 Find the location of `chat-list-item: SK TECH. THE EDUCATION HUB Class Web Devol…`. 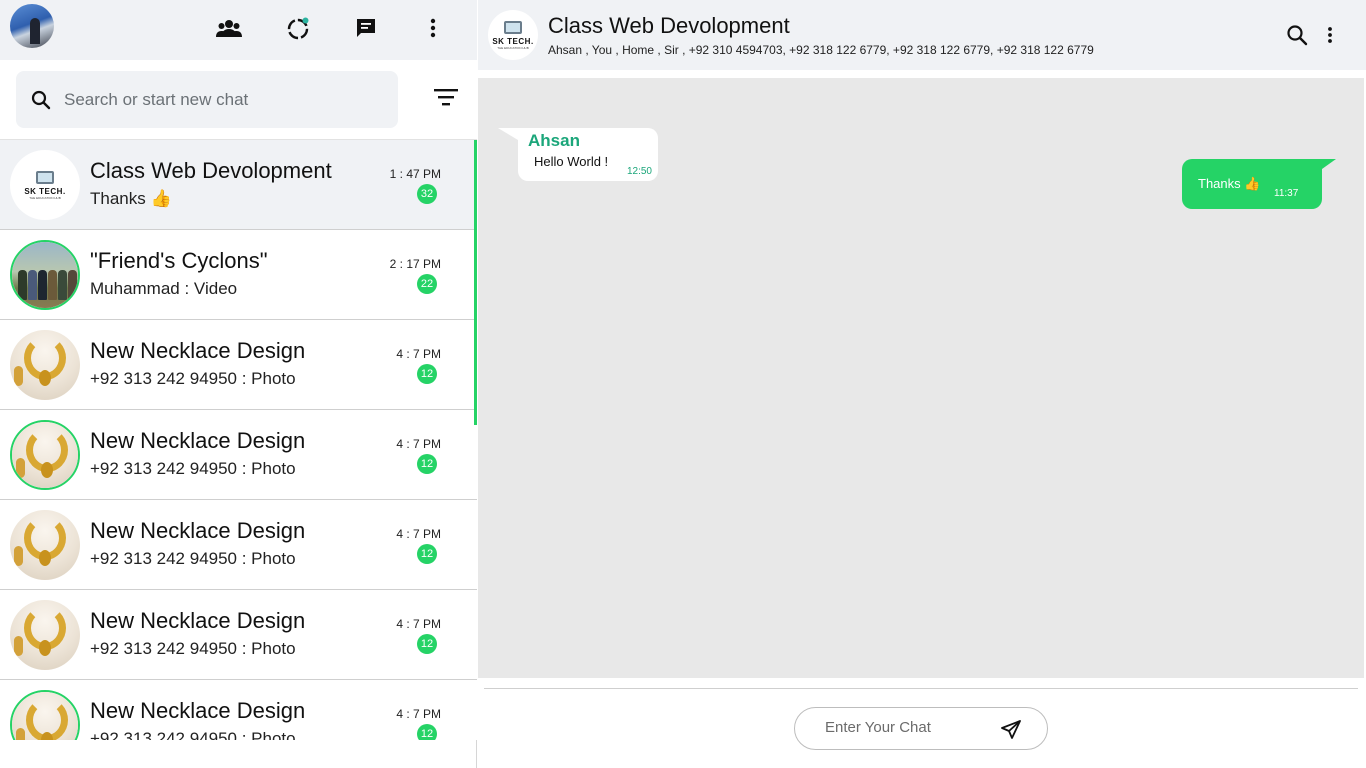

chat-list-item: SK TECH. THE EDUCATION HUB Class Web Devol… is located at coordinates (238, 185).